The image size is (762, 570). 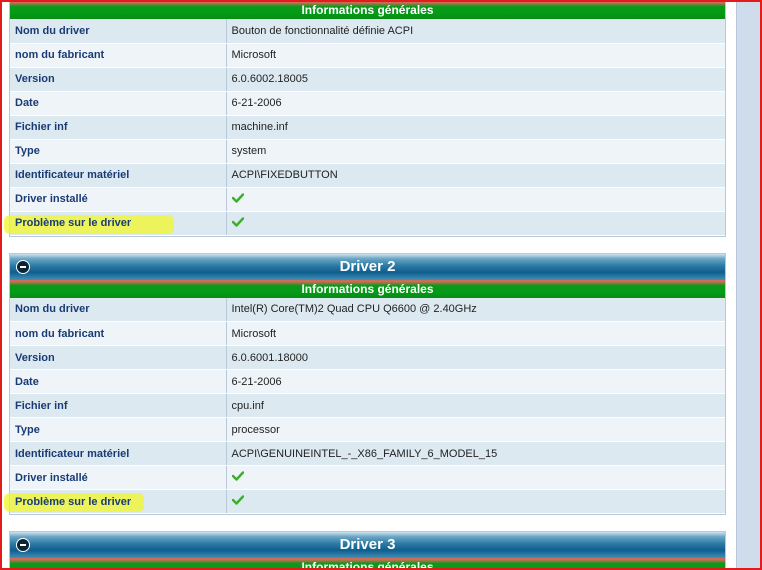 I want to click on row-value: 6.0.6001.18000, so click(x=475, y=357).